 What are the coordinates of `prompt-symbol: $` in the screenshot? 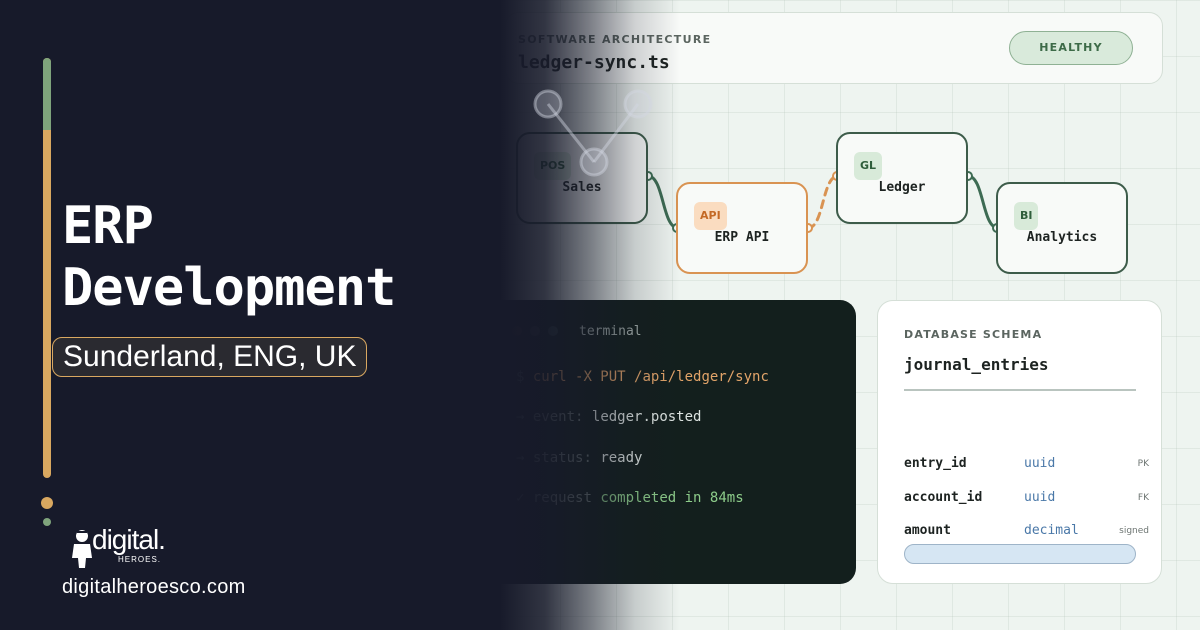 It's located at (520, 377).